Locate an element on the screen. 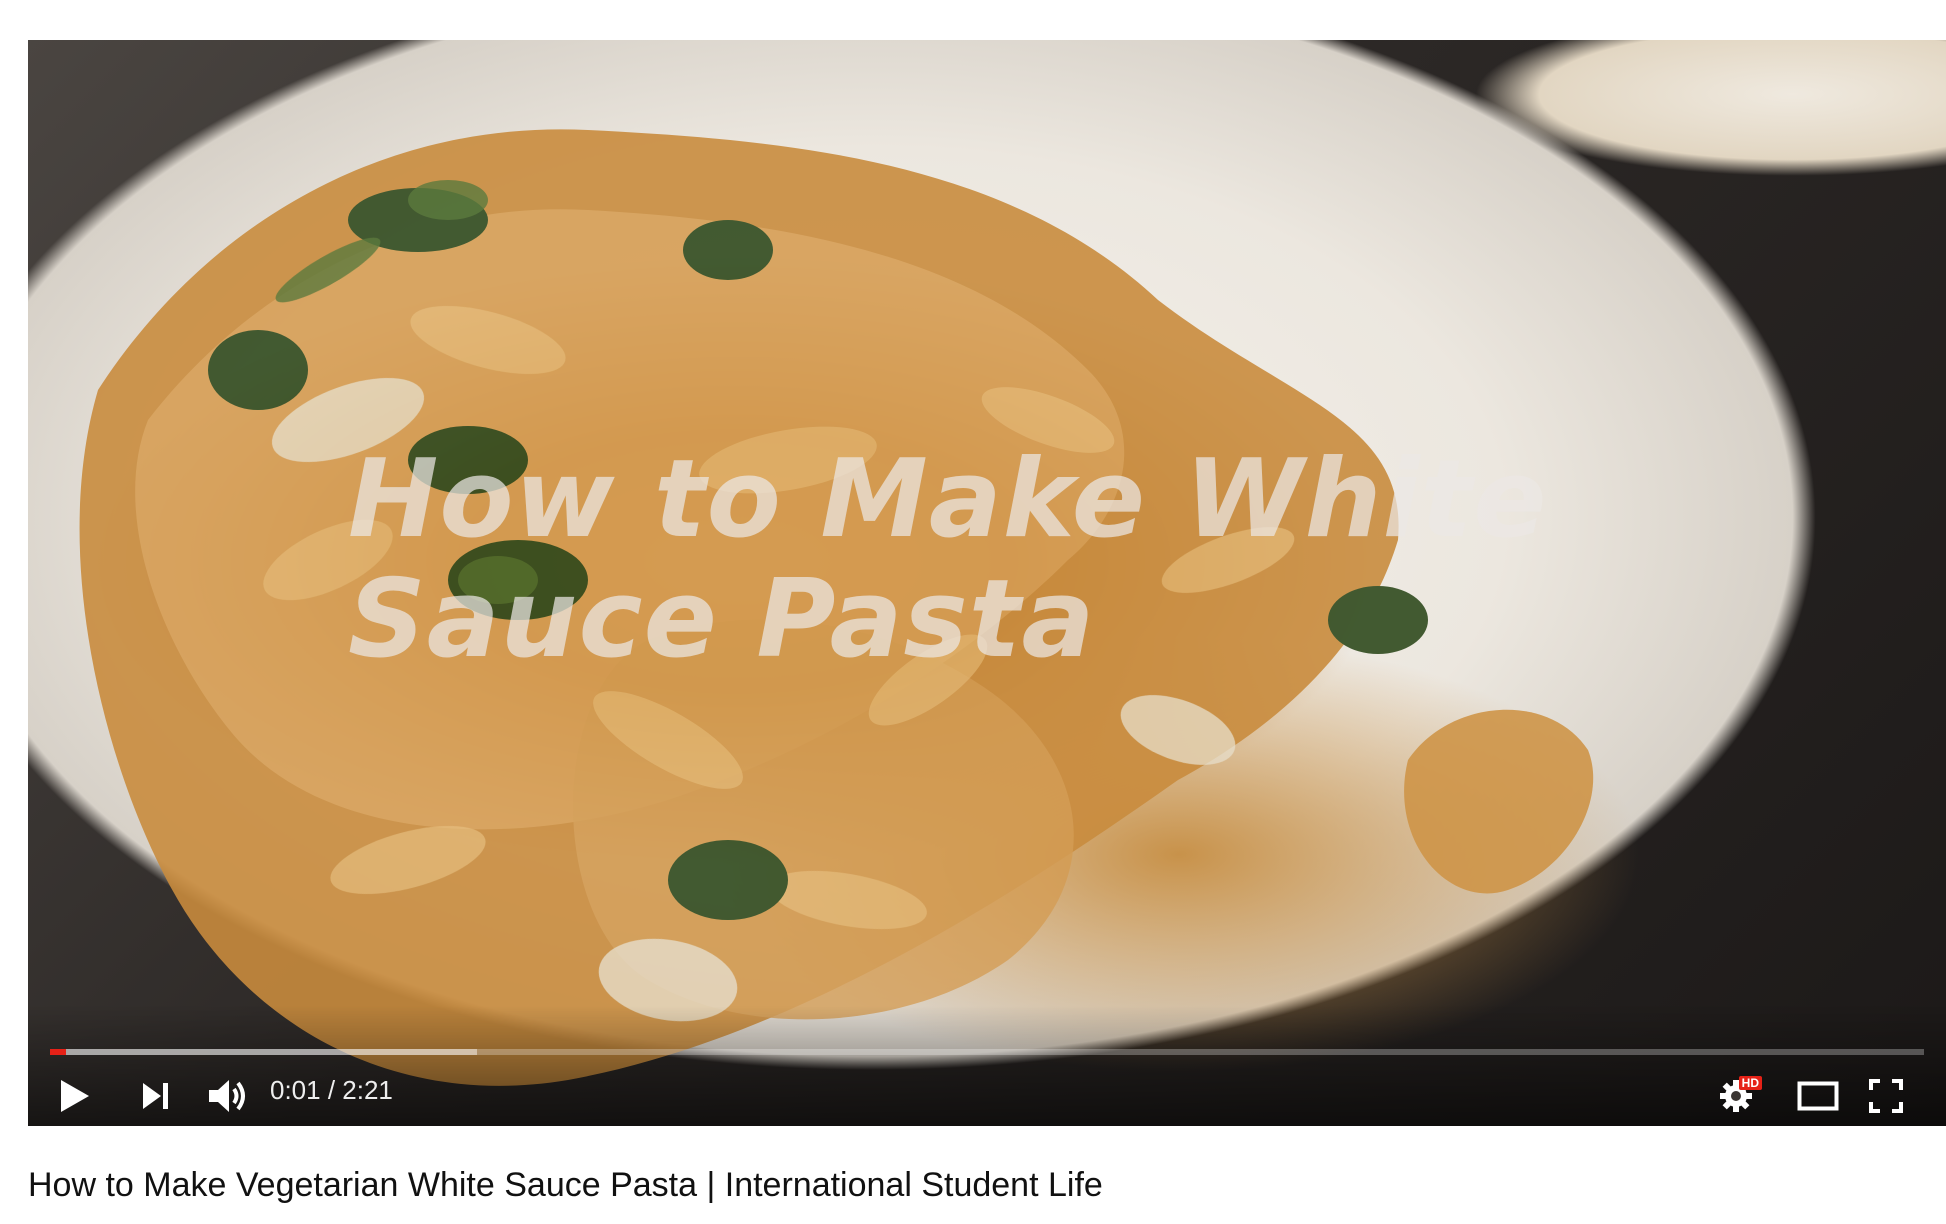 Image resolution: width=1946 pixels, height=1224 pixels. theater-mode-button is located at coordinates (1818, 1096).